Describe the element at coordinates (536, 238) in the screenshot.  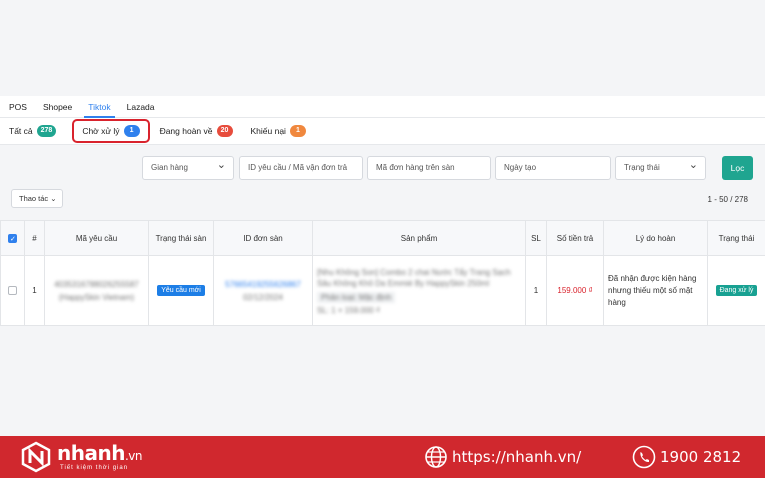
I see `header-qty: SL` at that location.